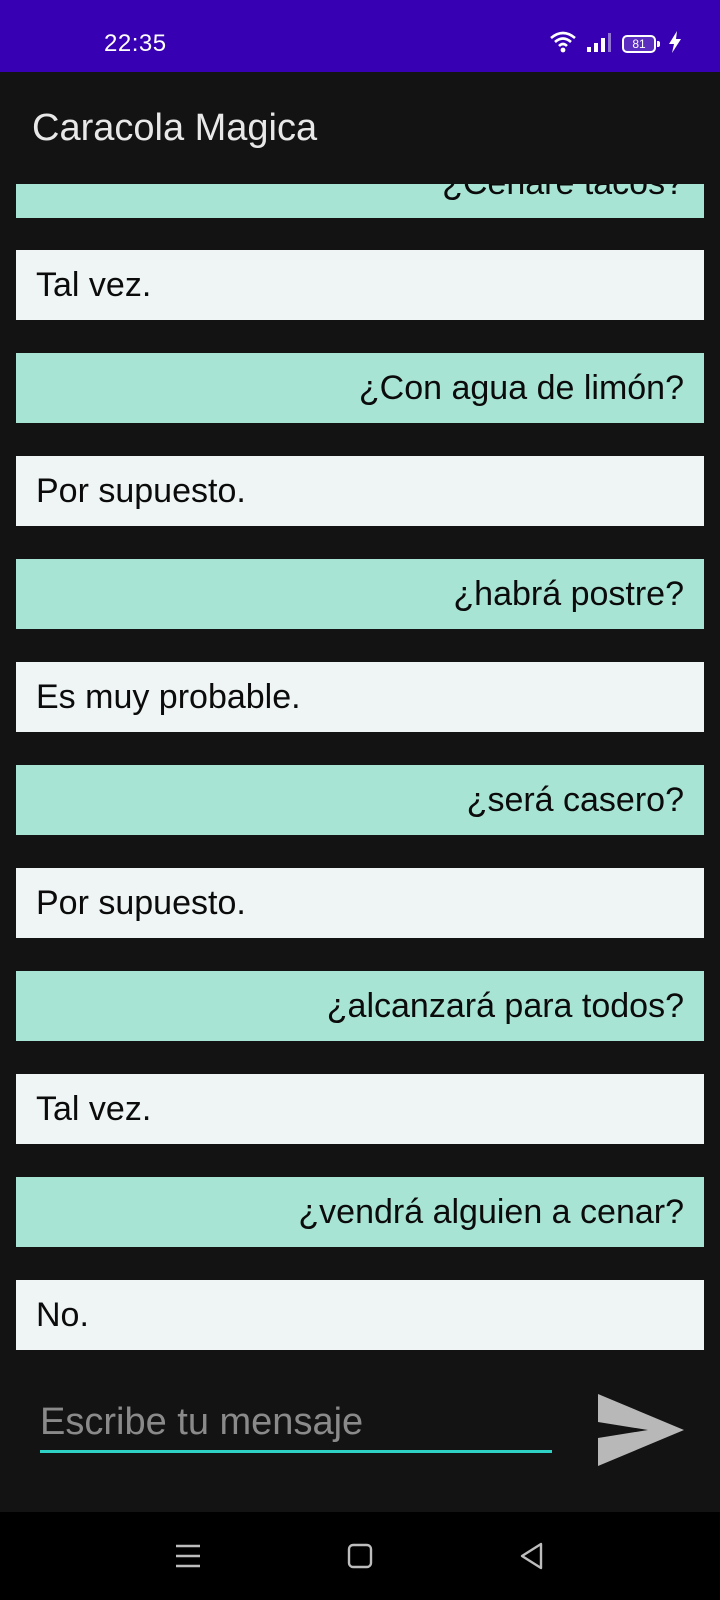 Image resolution: width=720 pixels, height=1600 pixels. Describe the element at coordinates (135, 43) in the screenshot. I see `status-time: 22:35` at that location.